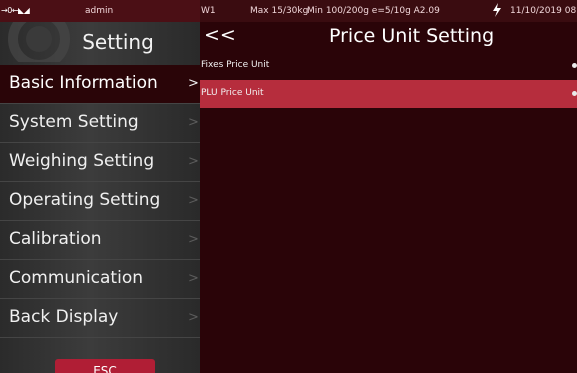 The height and width of the screenshot is (373, 577). What do you see at coordinates (235, 65) in the screenshot?
I see `option-label: Fixes Price Unit` at bounding box center [235, 65].